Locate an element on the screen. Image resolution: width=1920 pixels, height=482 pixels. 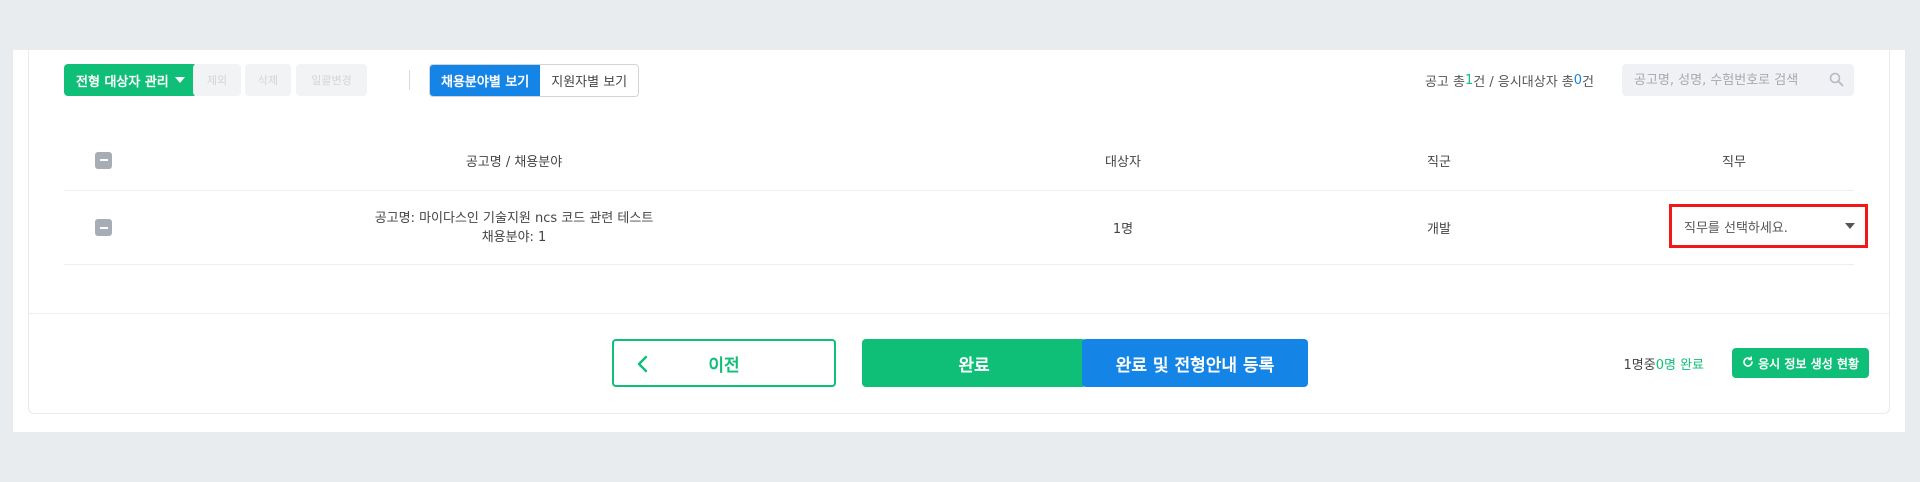
delete-button: 삭제 is located at coordinates (268, 80).